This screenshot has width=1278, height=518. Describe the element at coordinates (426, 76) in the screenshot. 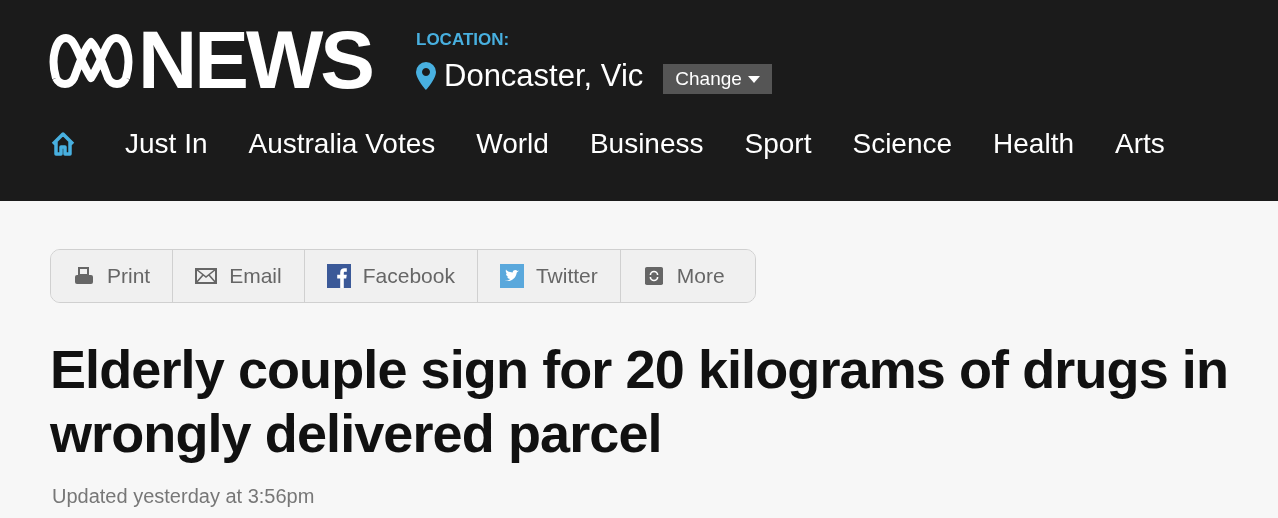

I see `location-pin-icon` at that location.